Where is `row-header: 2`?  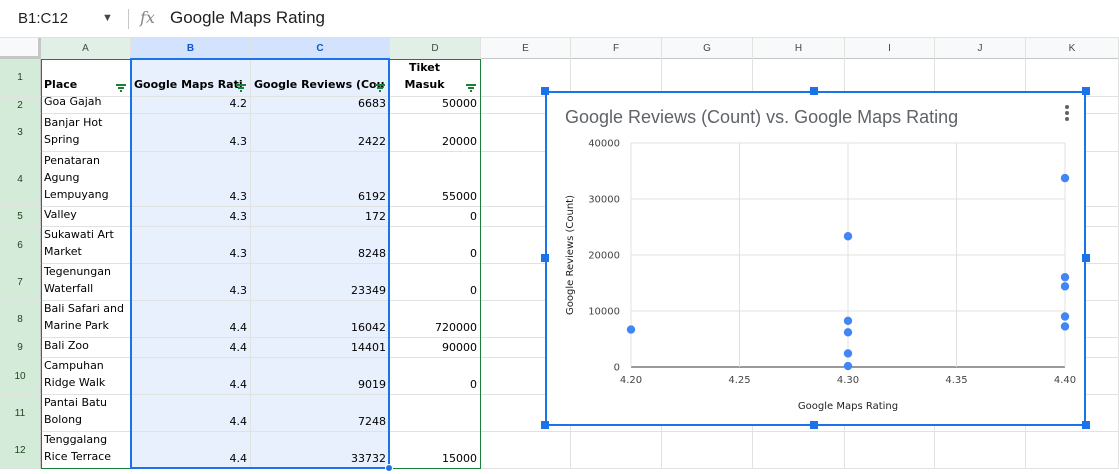 row-header: 2 is located at coordinates (20, 105).